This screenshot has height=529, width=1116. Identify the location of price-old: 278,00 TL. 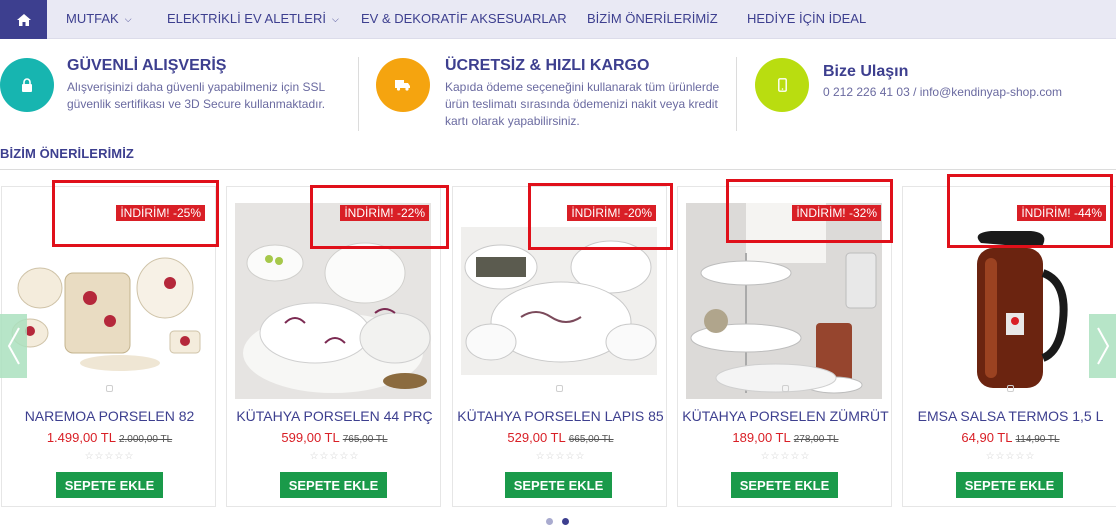
(816, 439).